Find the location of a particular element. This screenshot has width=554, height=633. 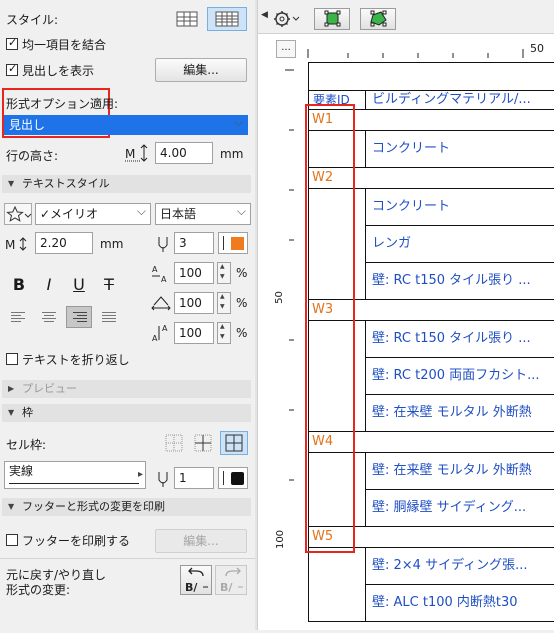

solid-line-preview is located at coordinates (74, 483).